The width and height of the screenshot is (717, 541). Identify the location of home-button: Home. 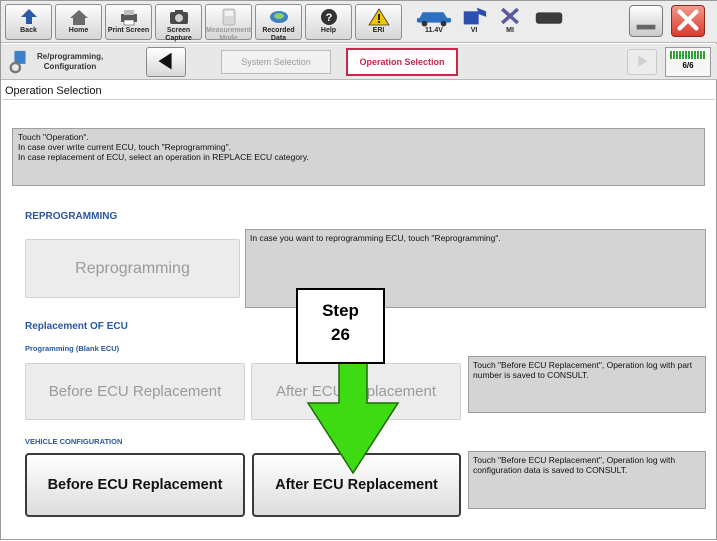
(78, 22).